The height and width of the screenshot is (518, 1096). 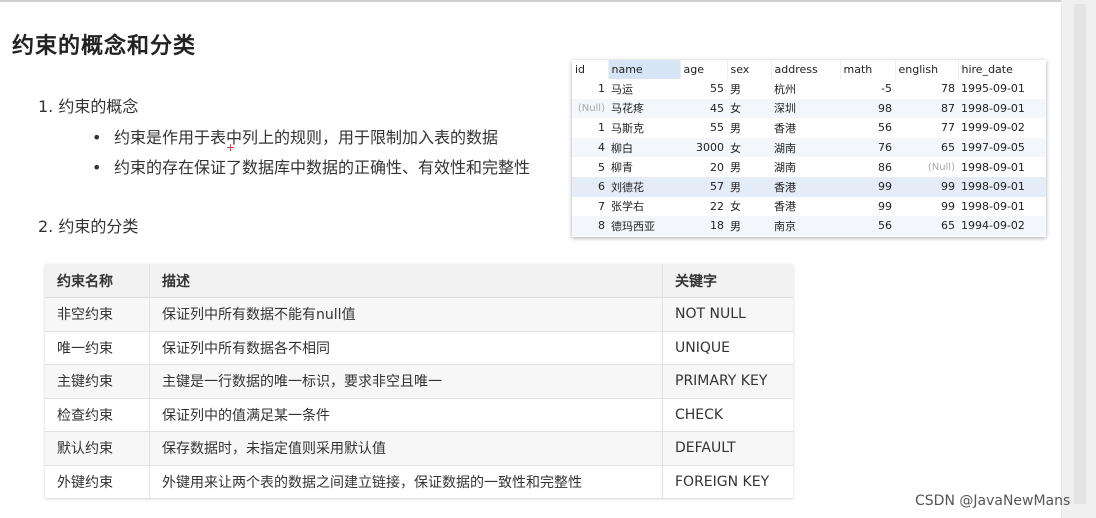 What do you see at coordinates (601, 167) in the screenshot?
I see `cell: 5` at bounding box center [601, 167].